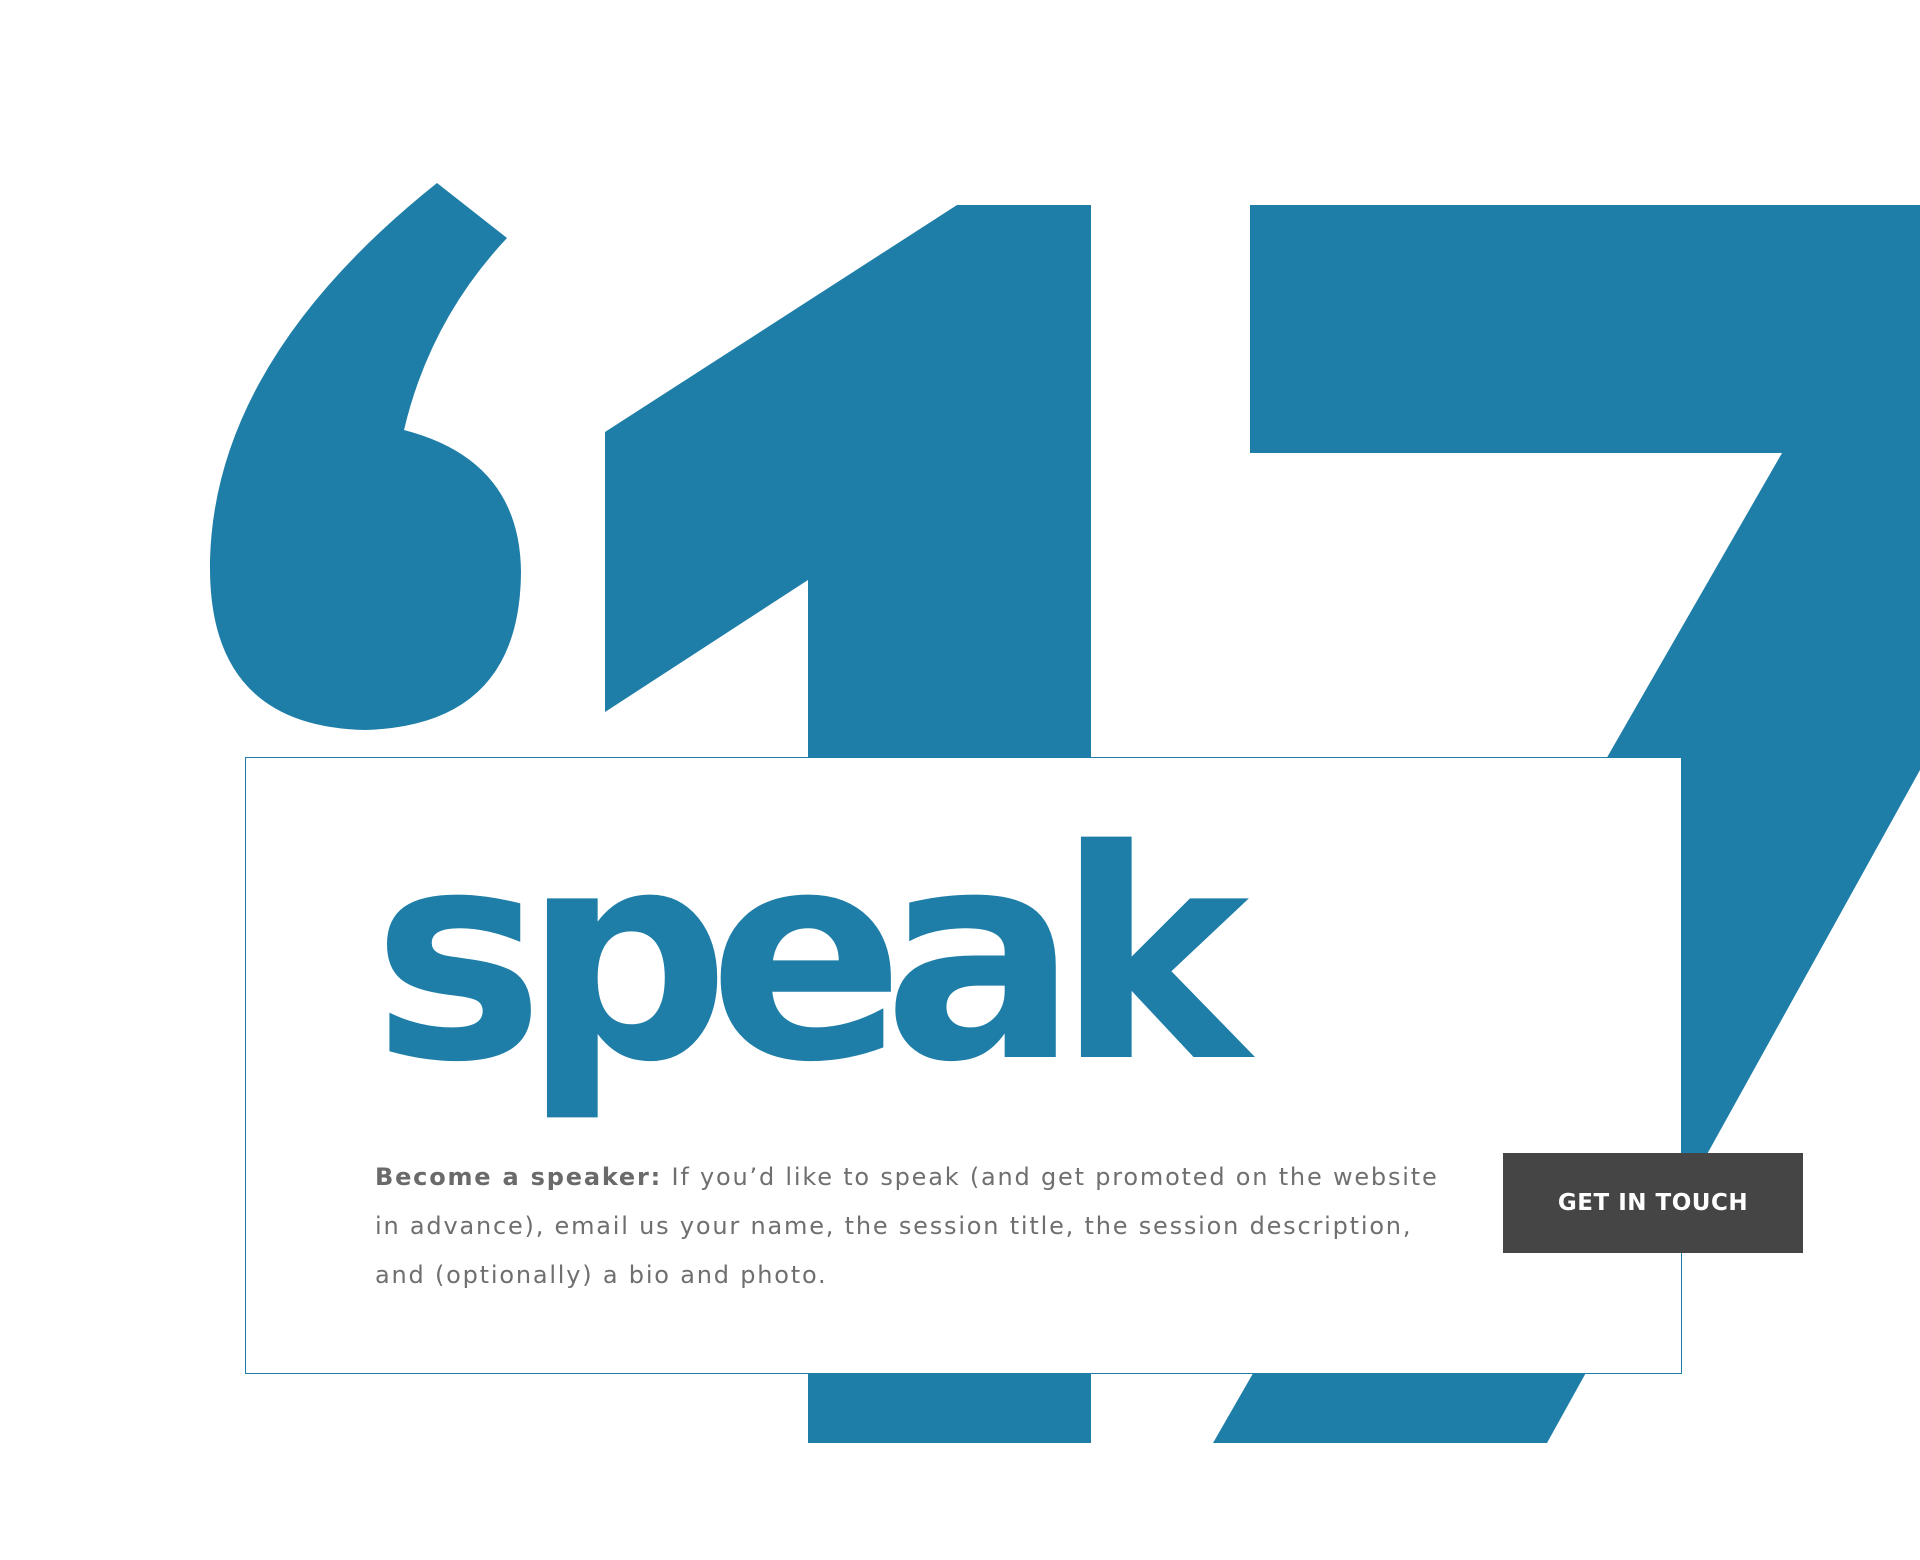 The height and width of the screenshot is (1560, 1920). Describe the element at coordinates (1653, 1203) in the screenshot. I see `get-in-touch-button: GET IN TOUCH` at that location.